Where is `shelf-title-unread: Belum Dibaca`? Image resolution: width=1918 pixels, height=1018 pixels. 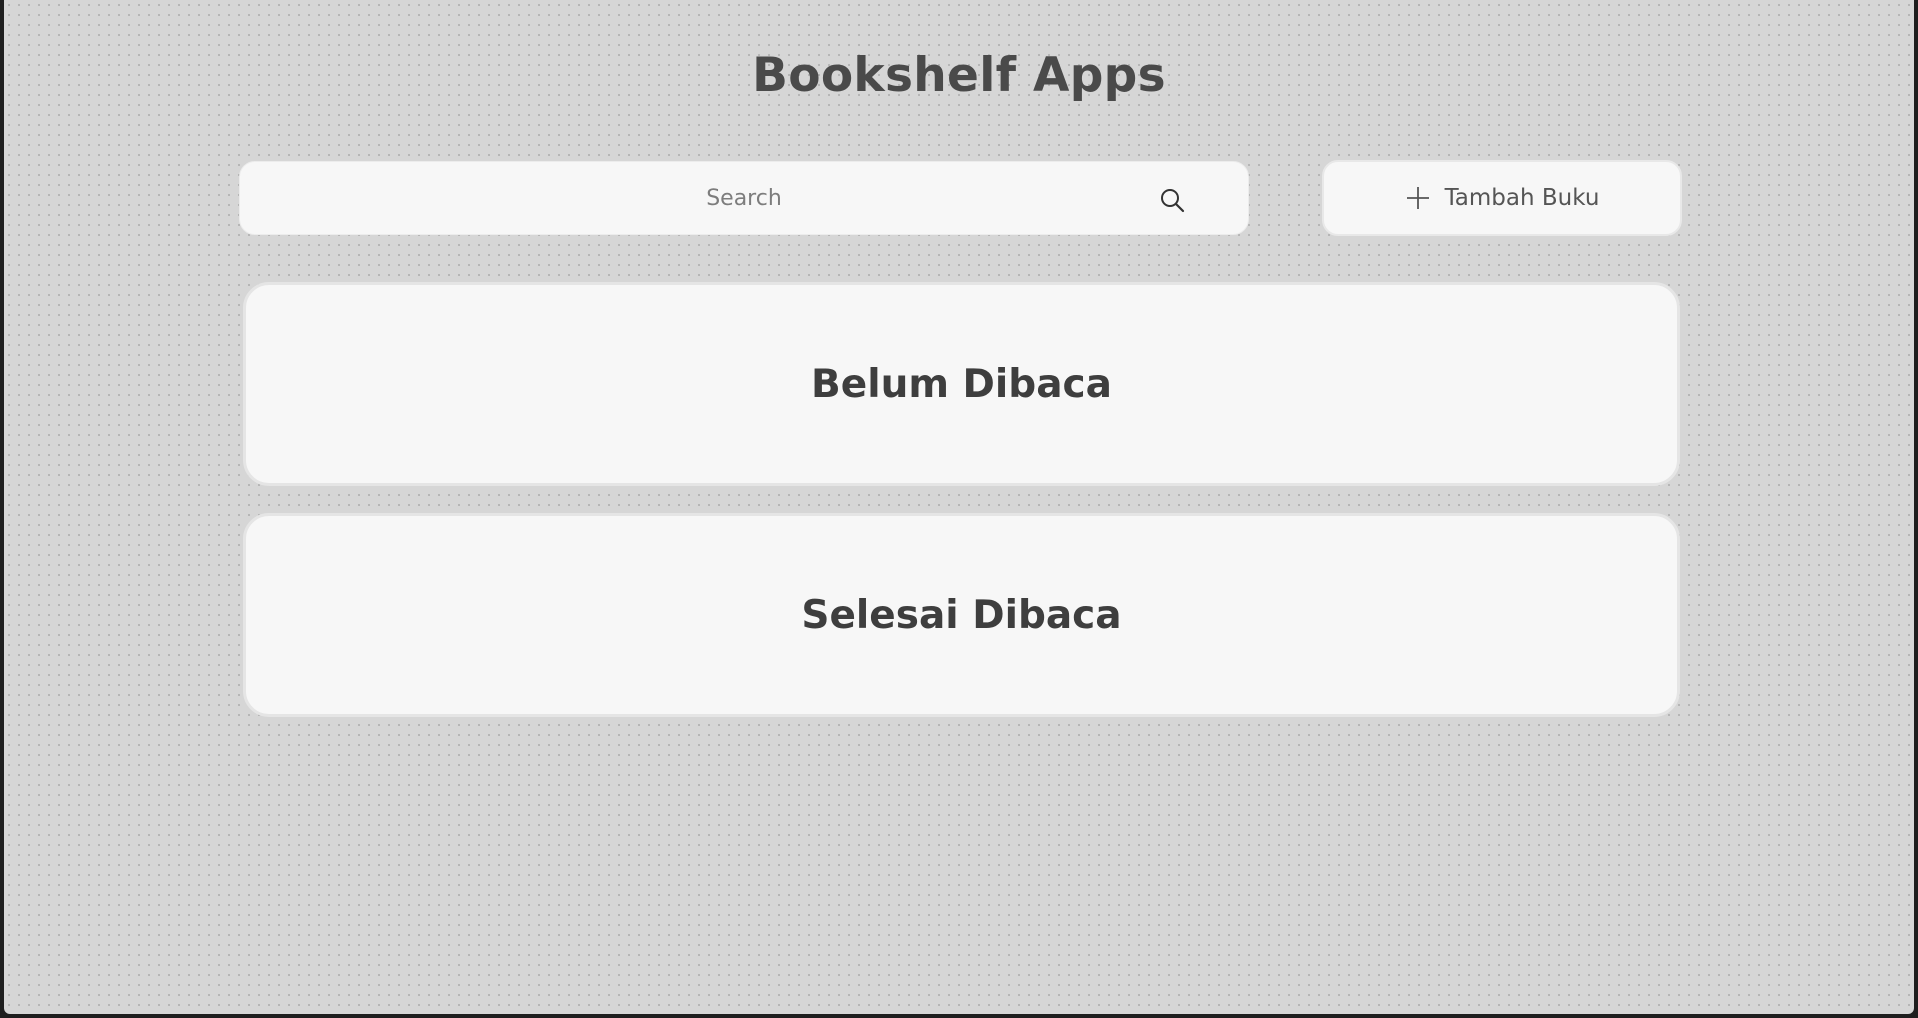 shelf-title-unread: Belum Dibaca is located at coordinates (961, 384).